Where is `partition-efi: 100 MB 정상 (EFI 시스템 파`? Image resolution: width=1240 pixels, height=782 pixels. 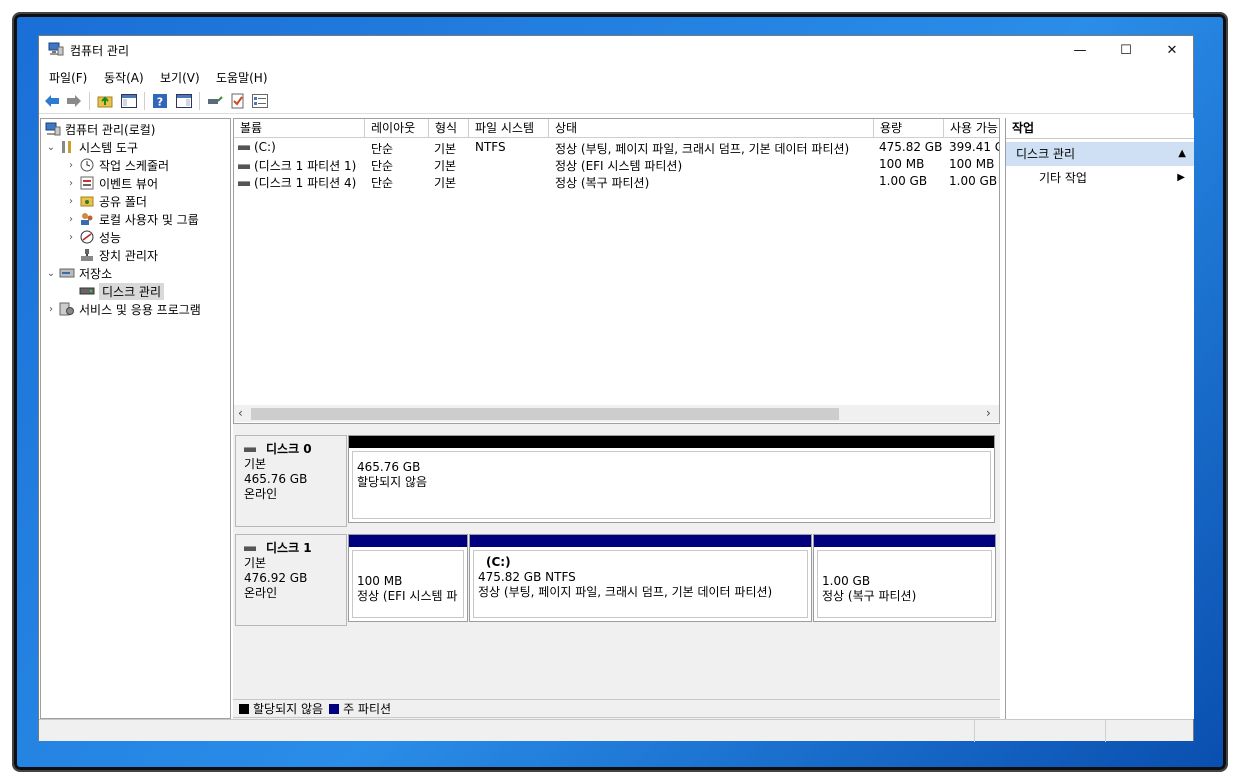
partition-efi: 100 MB 정상 (EFI 시스템 파 is located at coordinates (408, 578).